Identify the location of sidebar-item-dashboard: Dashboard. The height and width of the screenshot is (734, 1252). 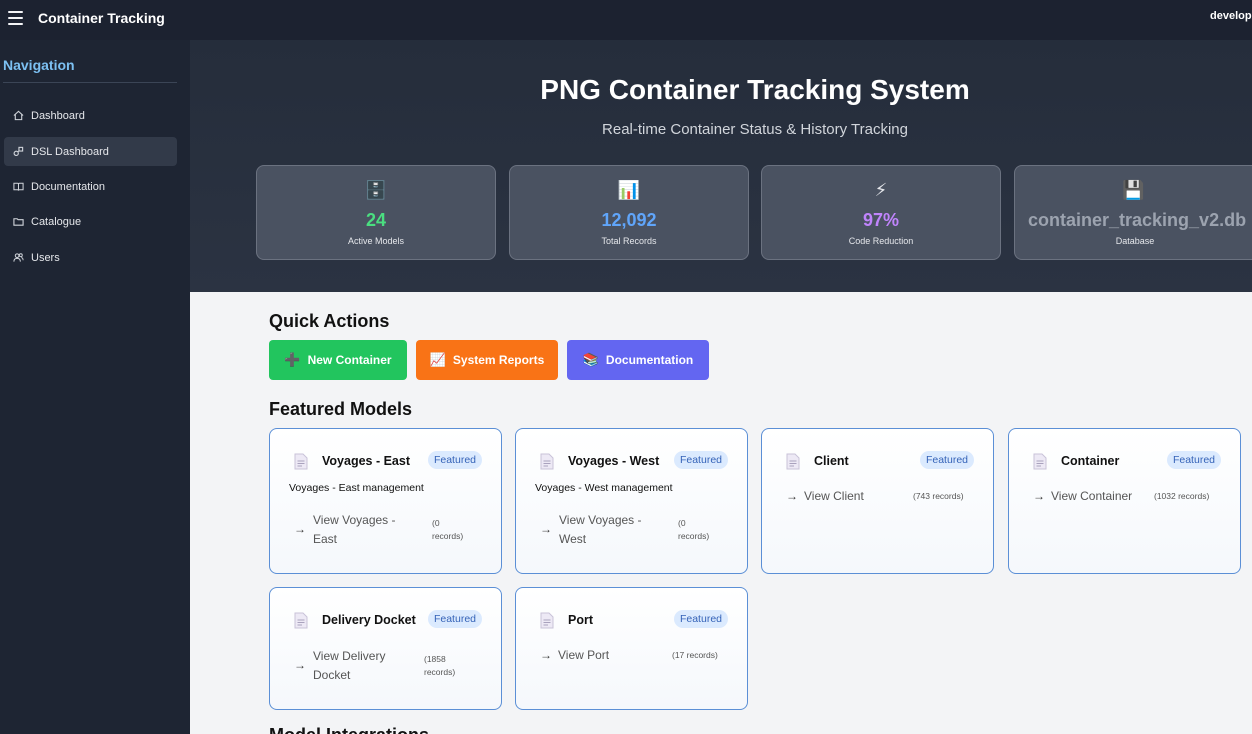
(90, 115).